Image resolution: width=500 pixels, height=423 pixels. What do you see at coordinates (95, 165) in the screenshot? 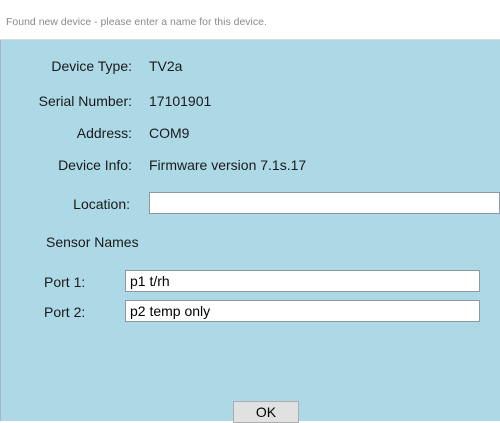
I see `device-info-label: Device Info:` at bounding box center [95, 165].